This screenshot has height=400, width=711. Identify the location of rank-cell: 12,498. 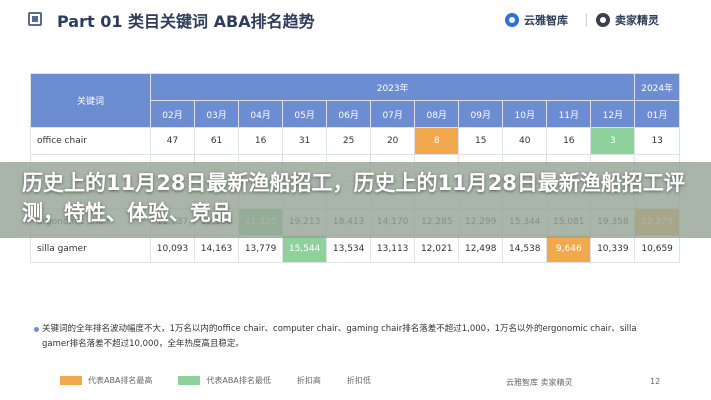
(481, 249).